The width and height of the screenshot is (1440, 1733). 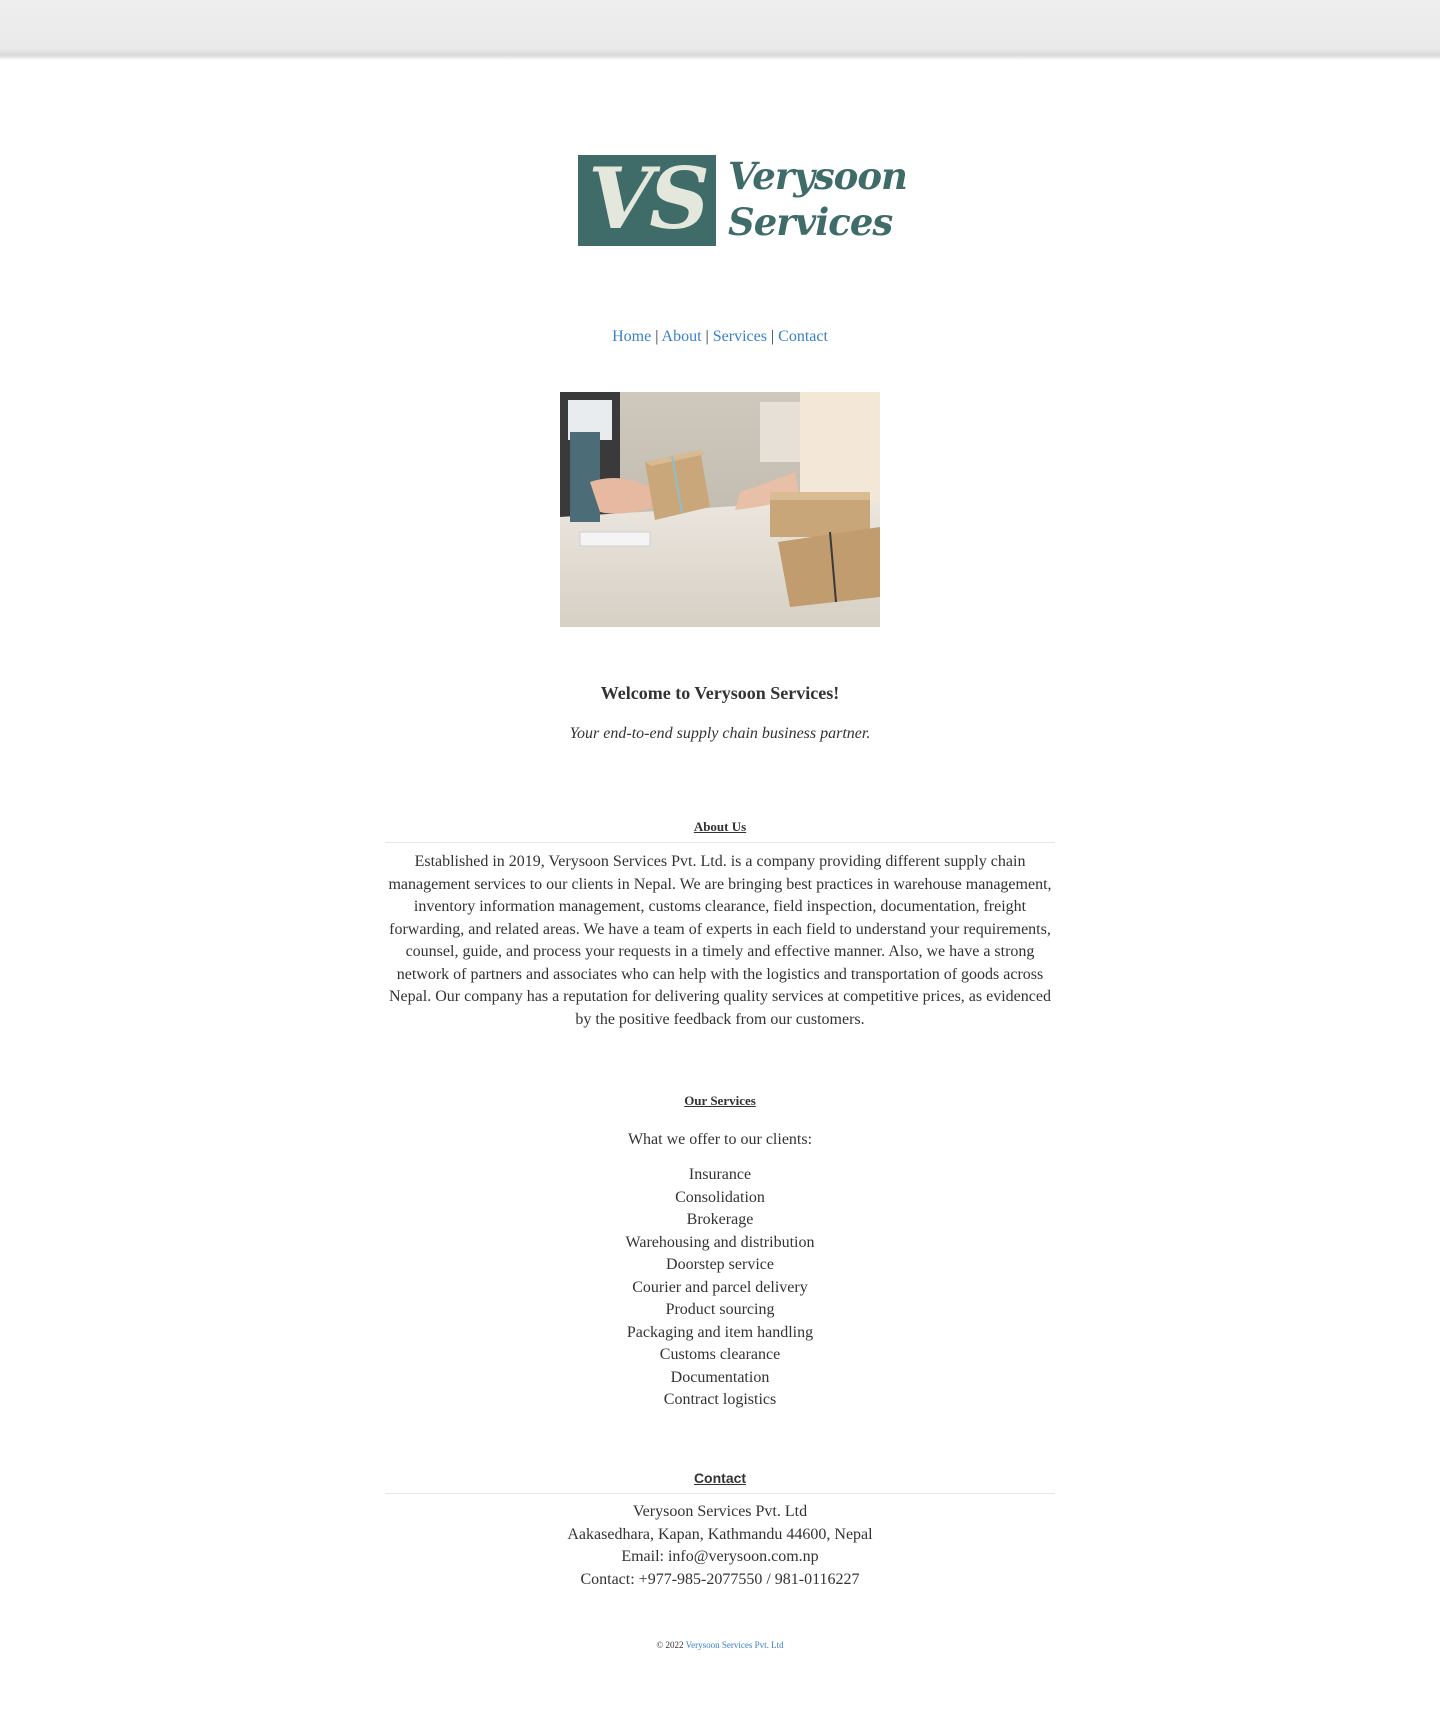 What do you see at coordinates (720, 1309) in the screenshot?
I see `services-list-item: Product sourcing` at bounding box center [720, 1309].